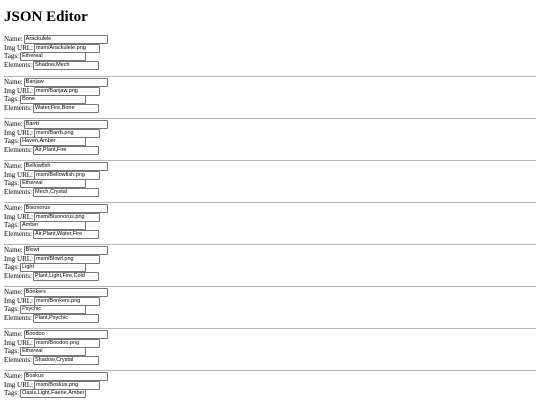 Image resolution: width=540 pixels, height=412 pixels. What do you see at coordinates (66, 192) in the screenshot?
I see `elements-input: Mech,Crystal` at bounding box center [66, 192].